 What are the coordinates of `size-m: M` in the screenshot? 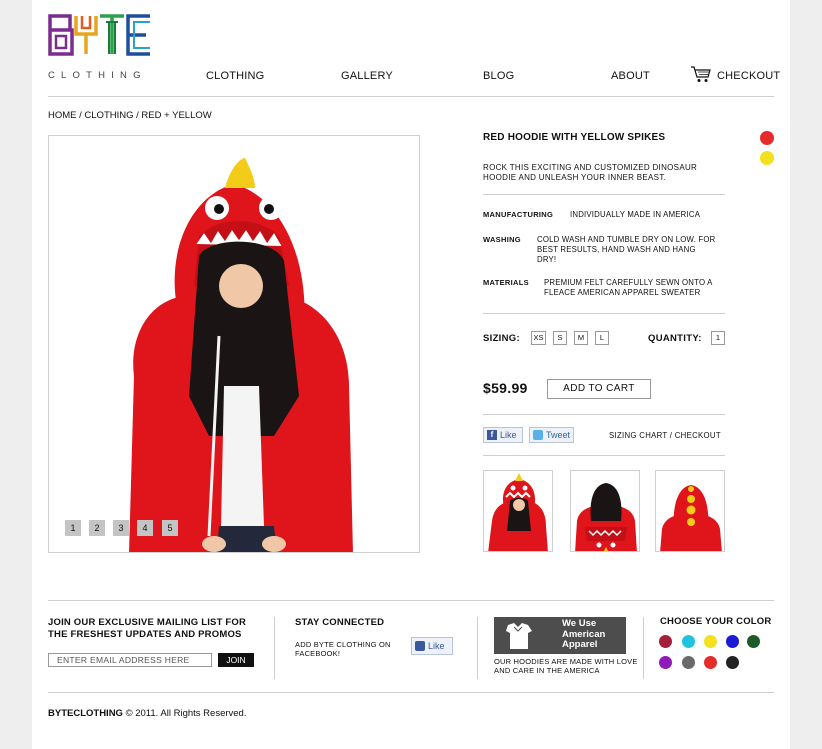 It's located at (581, 338).